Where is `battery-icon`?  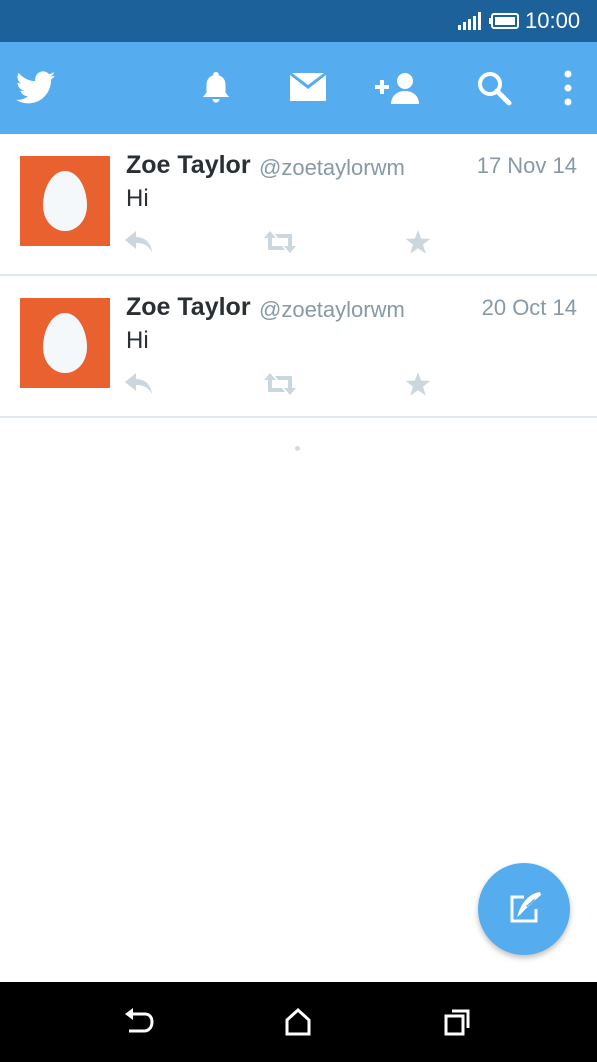
battery-icon is located at coordinates (504, 21).